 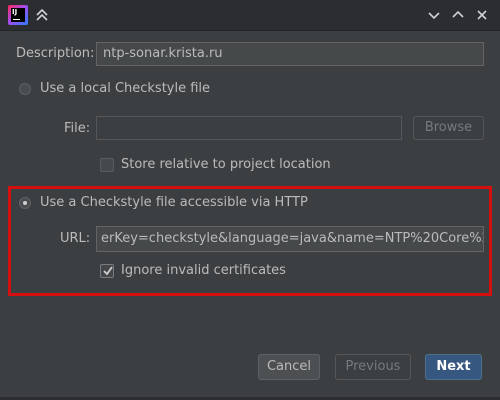 I want to click on http-file-radio, so click(x=25, y=203).